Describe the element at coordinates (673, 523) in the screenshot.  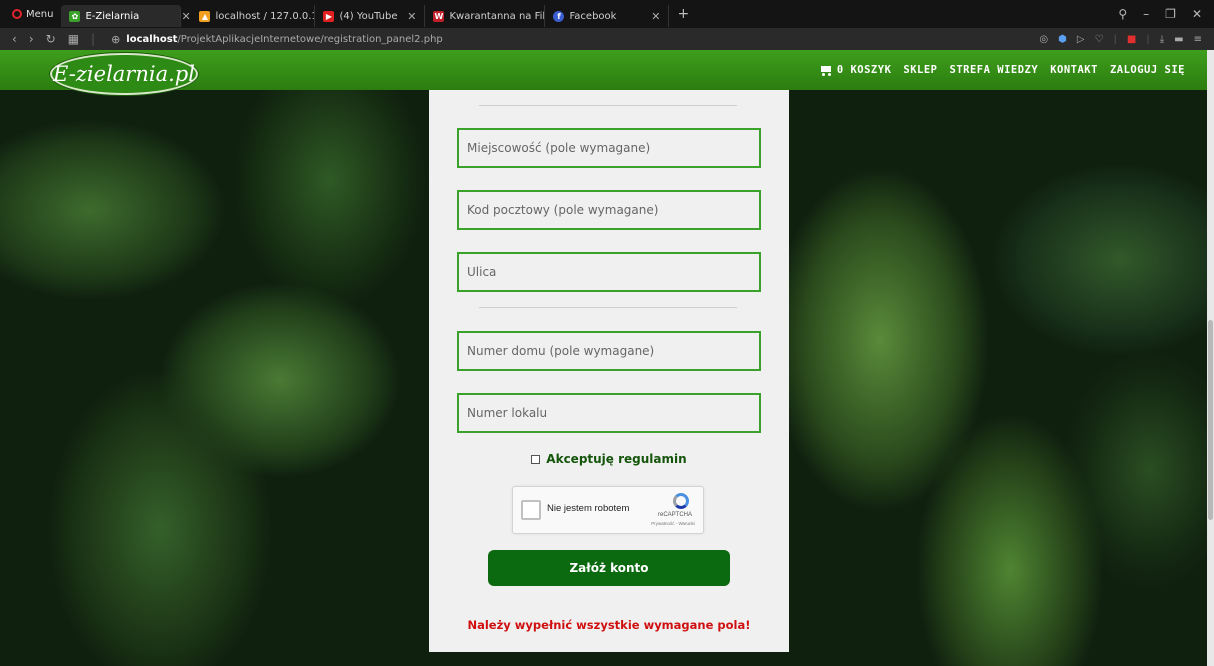
I see `recaptcha-links: Prywatność - Warunki` at that location.